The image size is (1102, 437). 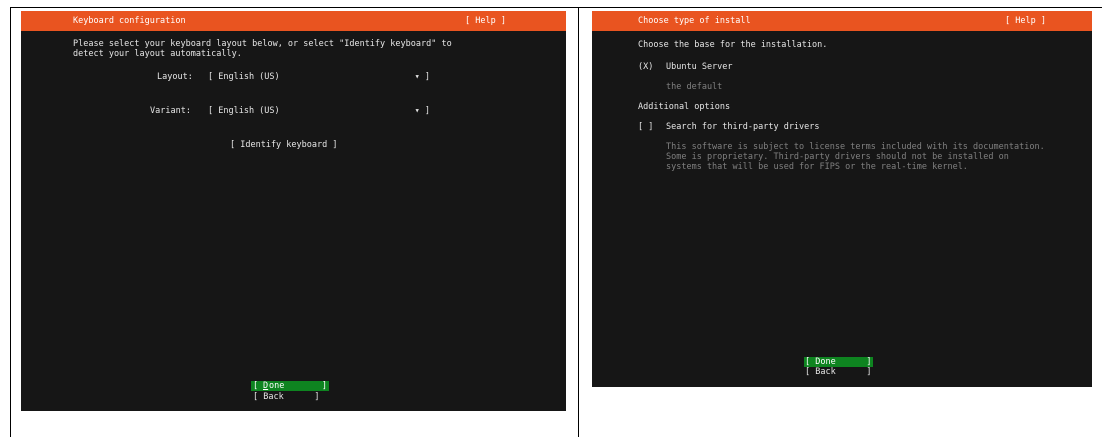 What do you see at coordinates (733, 45) in the screenshot?
I see `base-heading: Choose the base for the installation.` at bounding box center [733, 45].